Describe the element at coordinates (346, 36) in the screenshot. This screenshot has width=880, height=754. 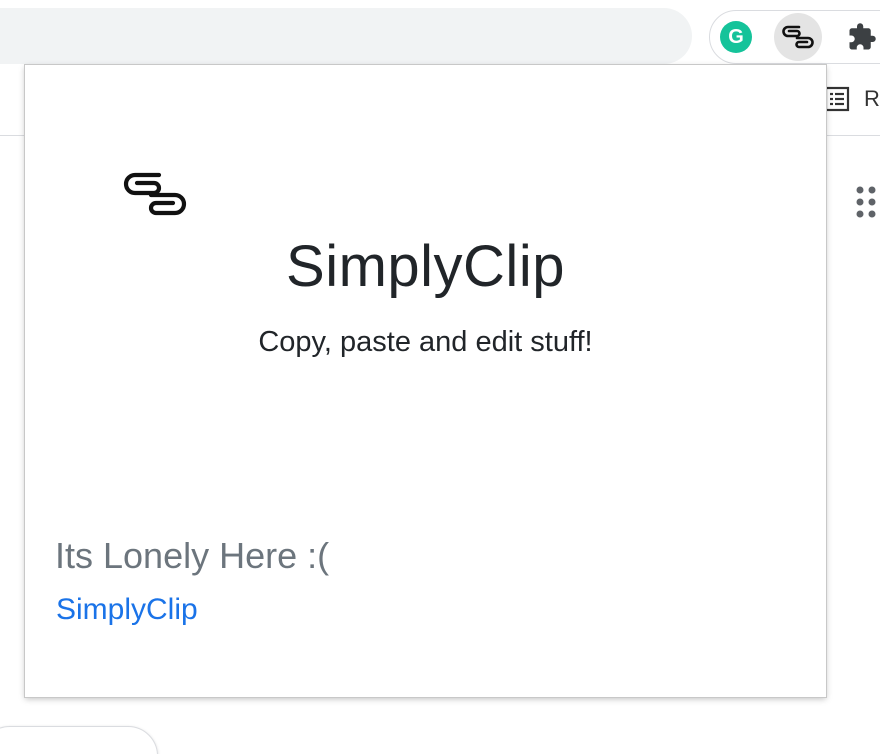
I see `address-bar` at that location.